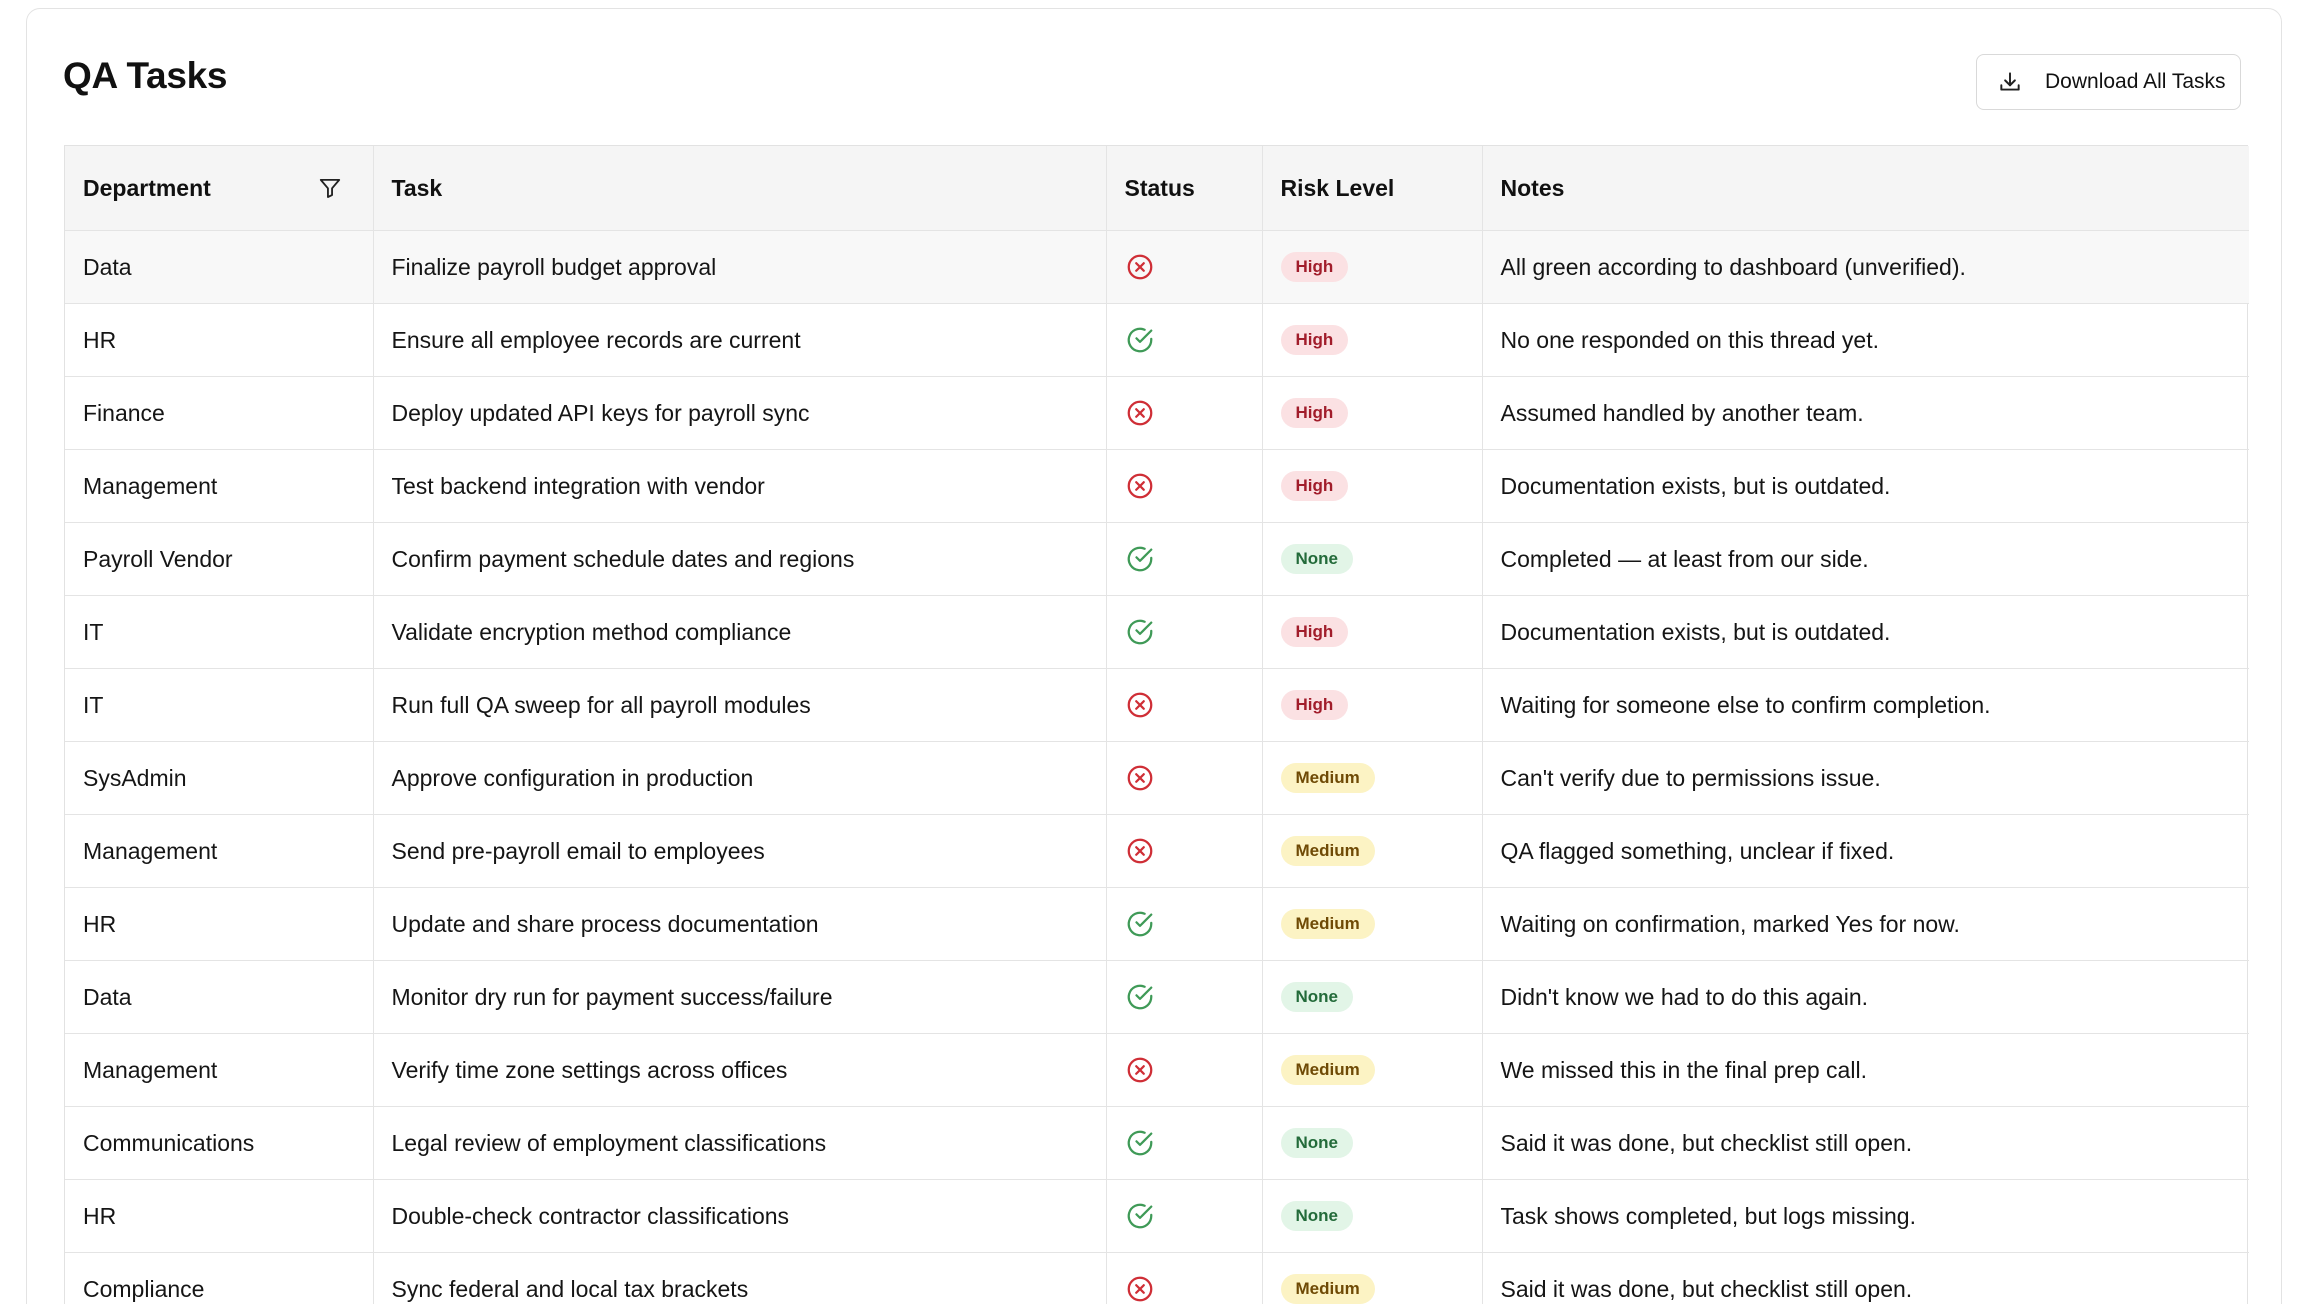 This screenshot has height=1304, width=2302. What do you see at coordinates (740, 778) in the screenshot?
I see `cell-task: Approve configuration in production` at bounding box center [740, 778].